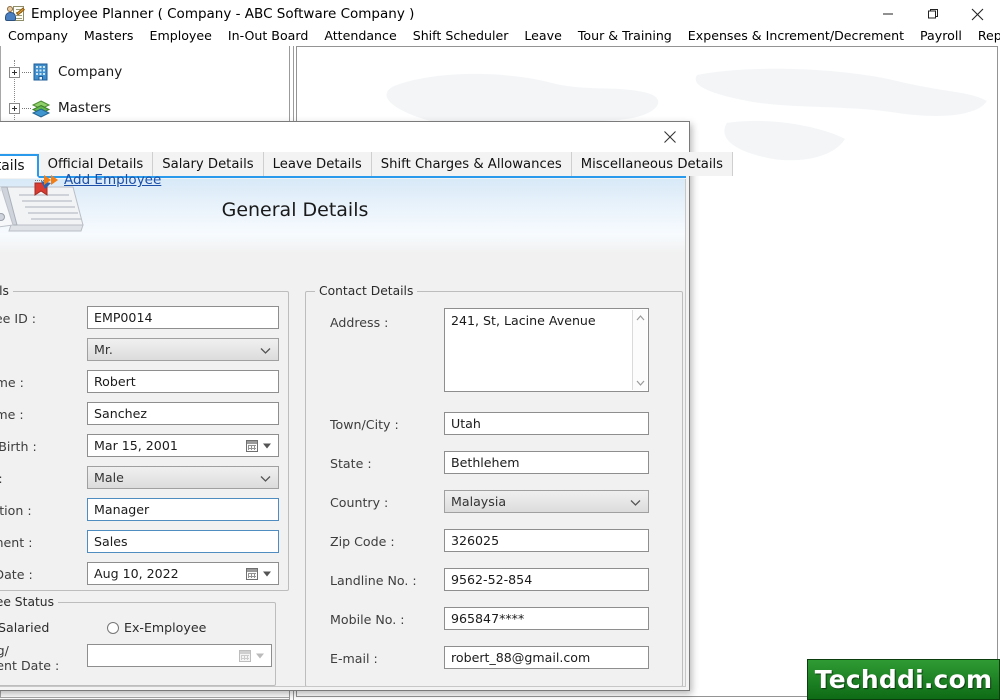 This screenshot has width=1000, height=700. I want to click on menu-item-payroll: Payroll, so click(941, 35).